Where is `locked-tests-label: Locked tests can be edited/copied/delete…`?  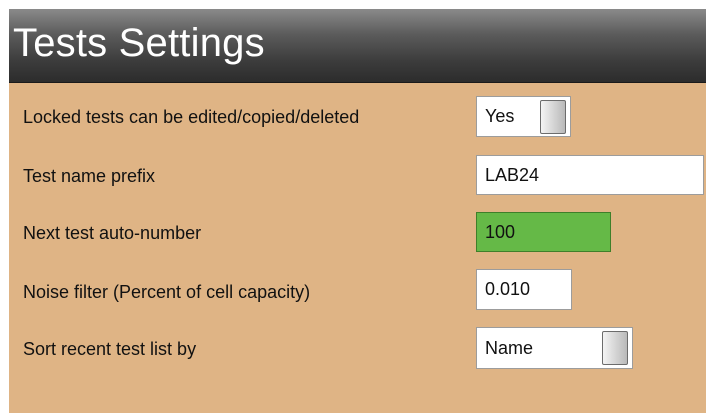 locked-tests-label: Locked tests can be edited/copied/delete… is located at coordinates (191, 117).